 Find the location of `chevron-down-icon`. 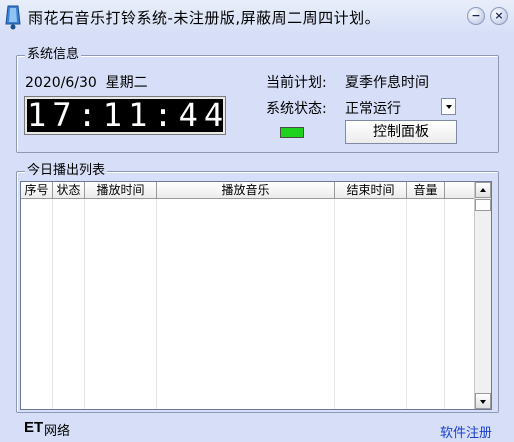

chevron-down-icon is located at coordinates (449, 107).